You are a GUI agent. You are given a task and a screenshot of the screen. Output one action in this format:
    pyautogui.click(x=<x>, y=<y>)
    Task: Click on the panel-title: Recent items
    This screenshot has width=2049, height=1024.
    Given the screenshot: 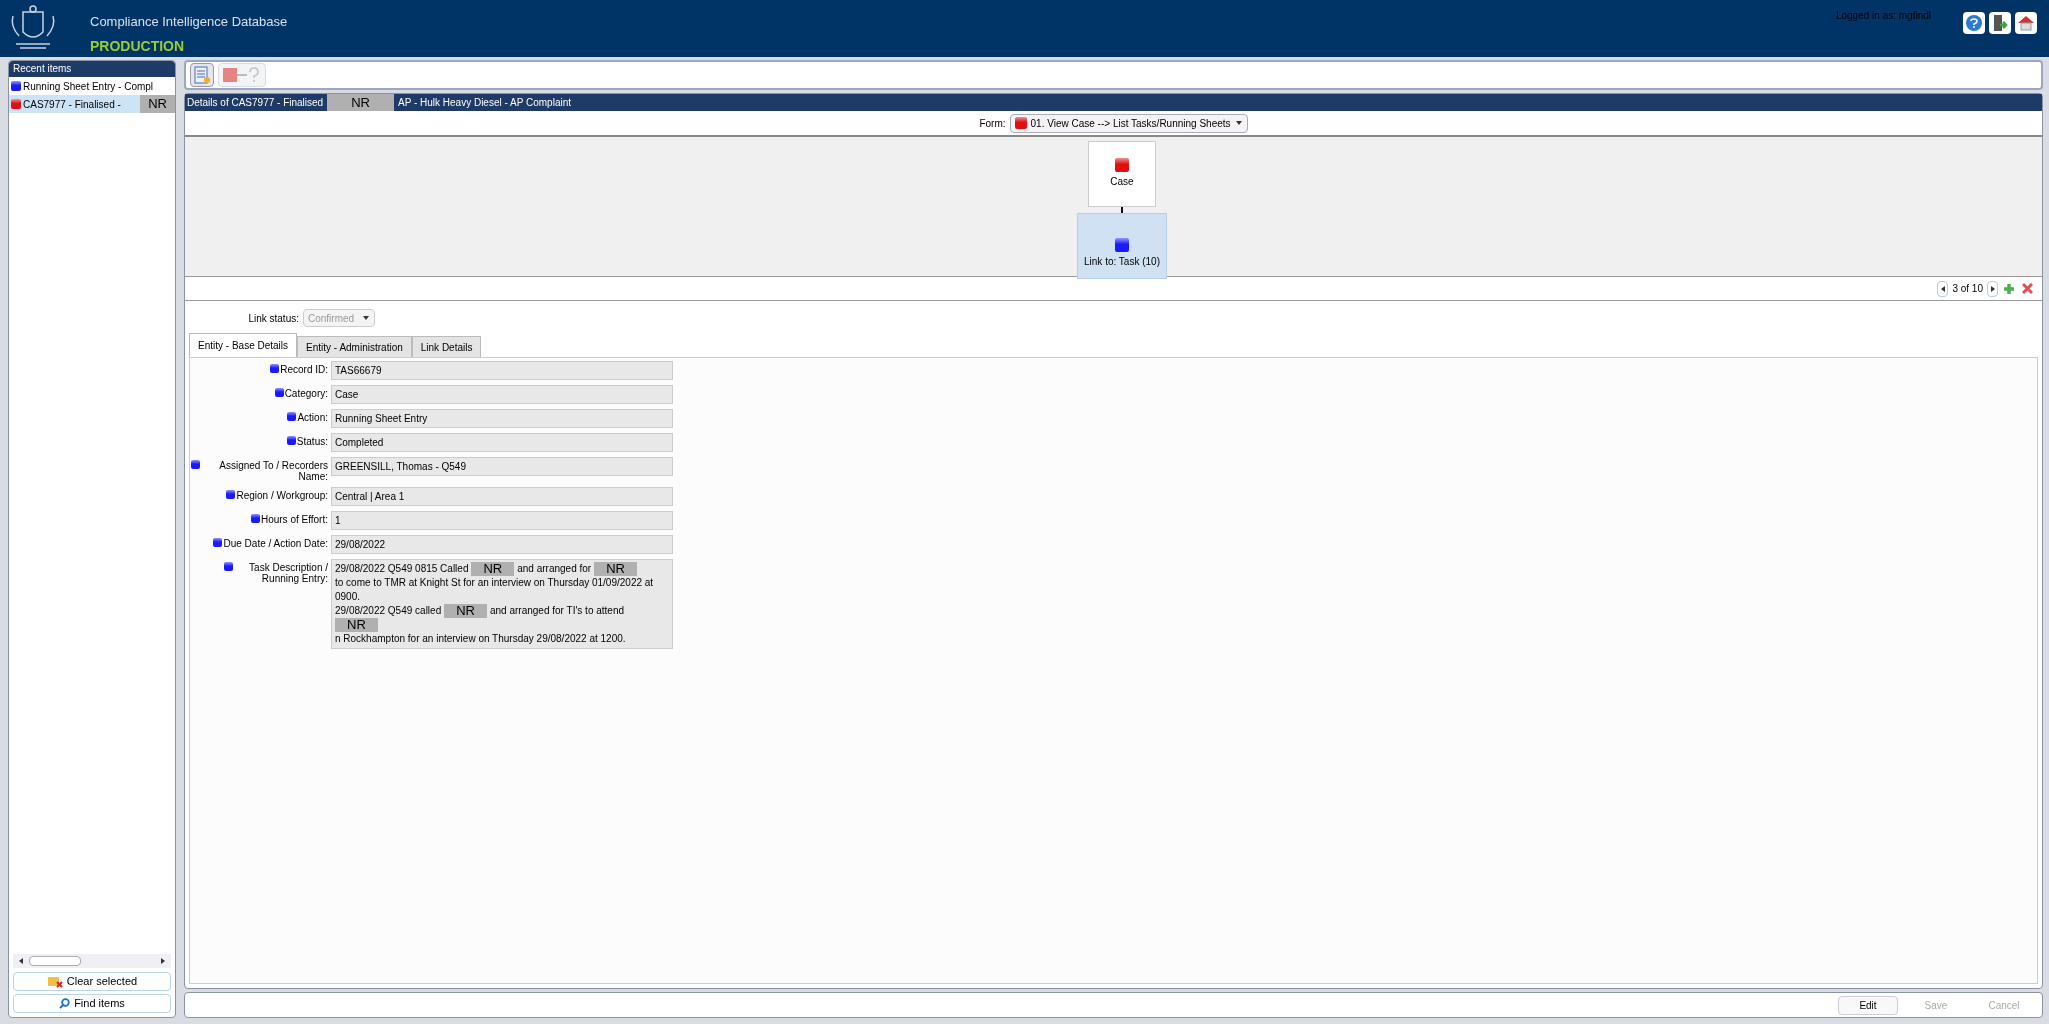 What is the action you would take?
    pyautogui.click(x=92, y=69)
    